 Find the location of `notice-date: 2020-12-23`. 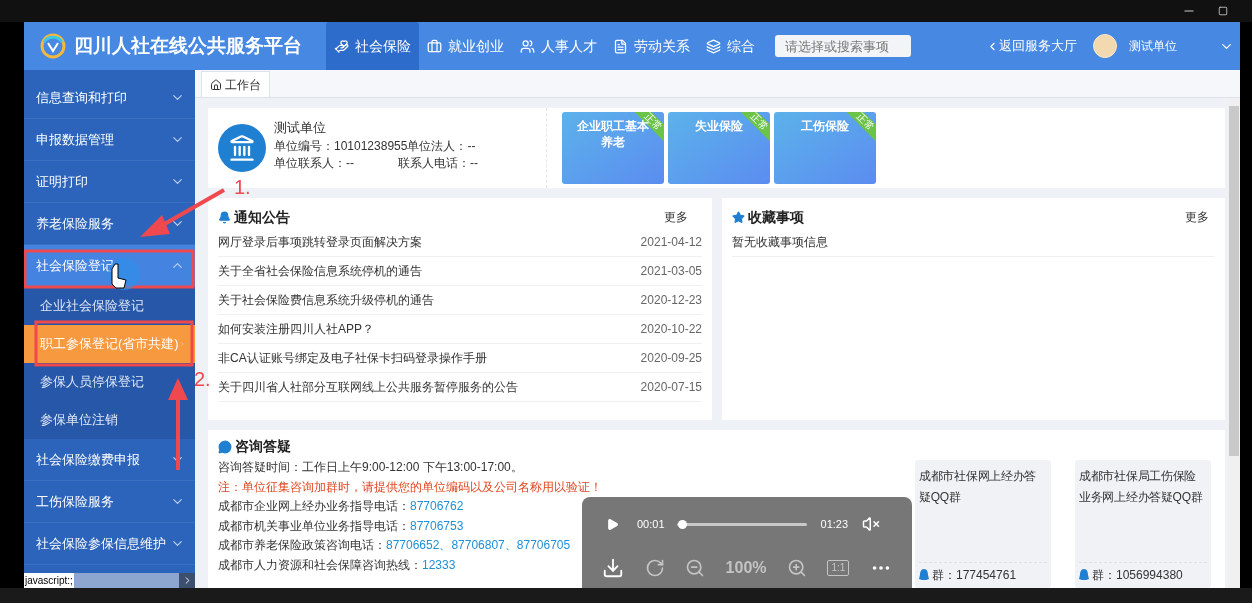

notice-date: 2020-12-23 is located at coordinates (671, 300).